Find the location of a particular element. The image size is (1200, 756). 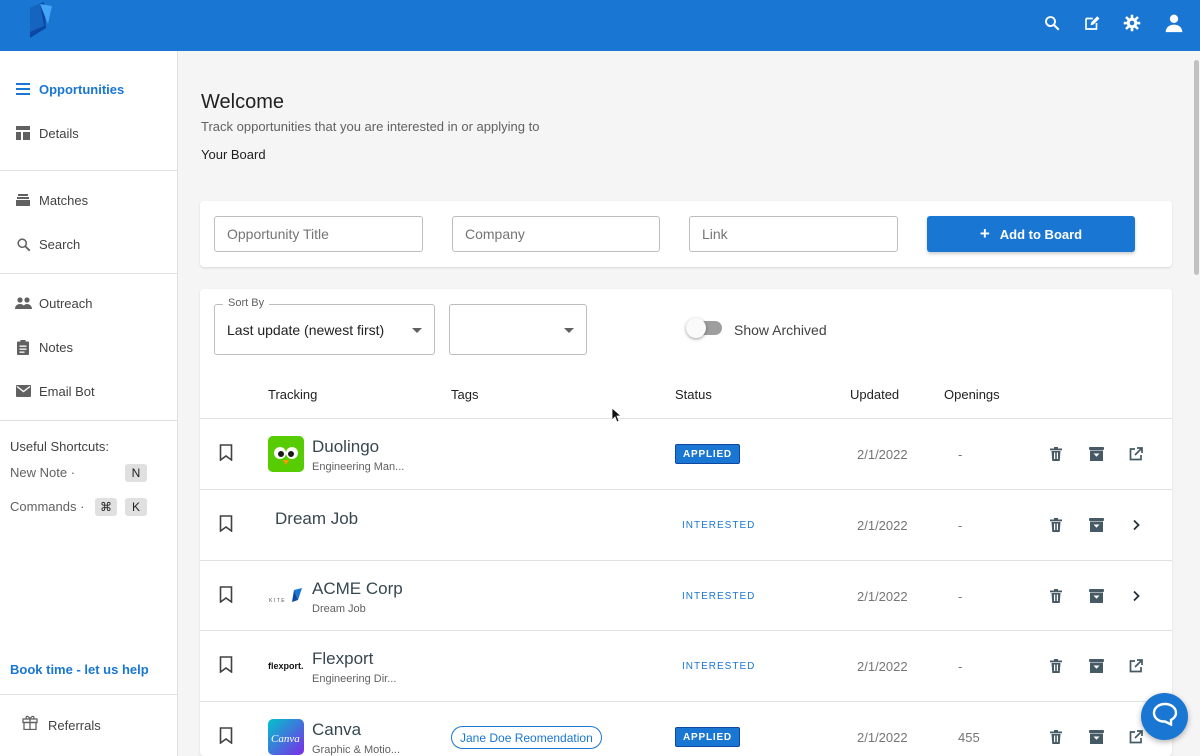

company-name: Canva is located at coordinates (336, 730).